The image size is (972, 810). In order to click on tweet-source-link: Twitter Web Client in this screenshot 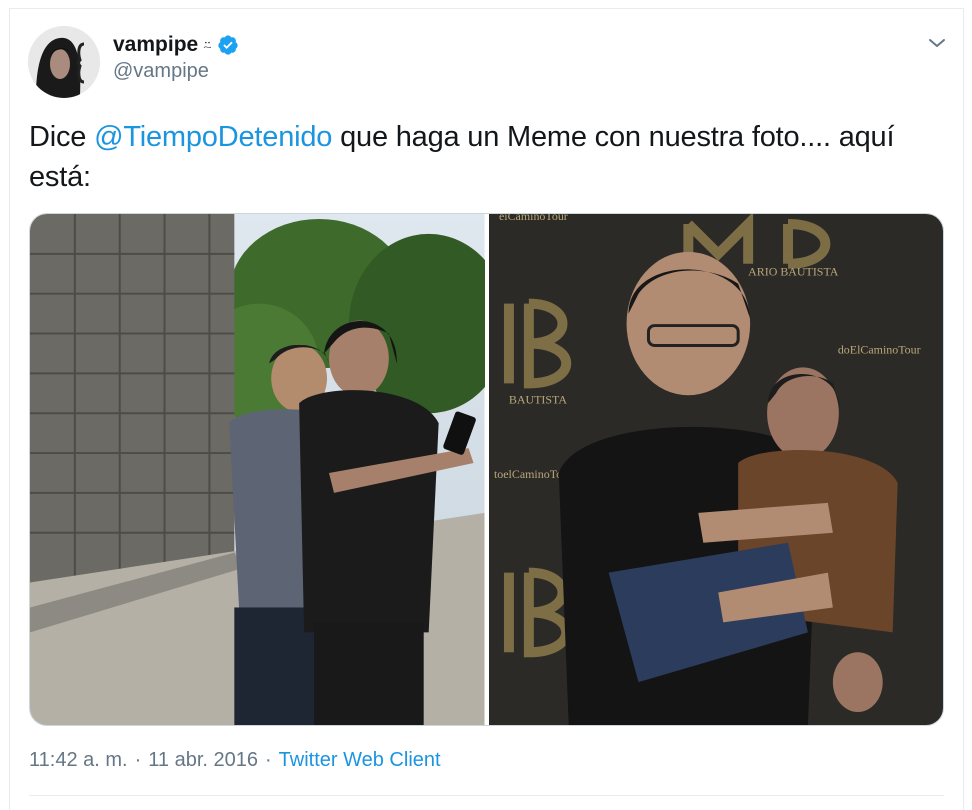, I will do `click(360, 760)`.